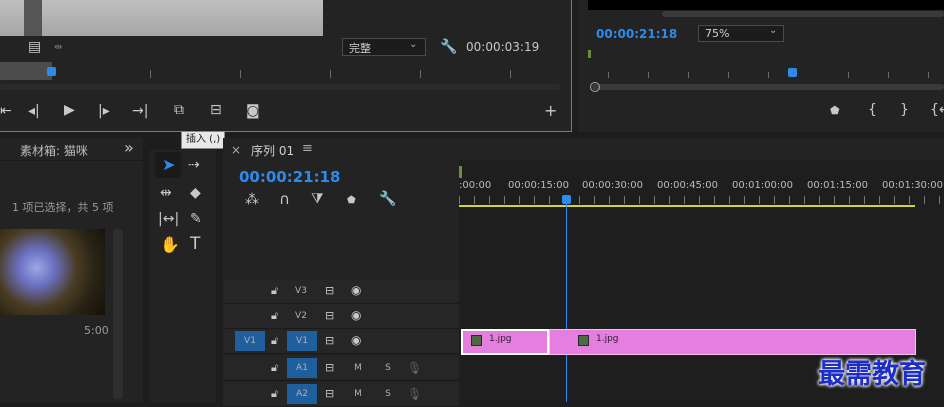  Describe the element at coordinates (307, 148) in the screenshot. I see `sequence-menu-icon: ≡` at that location.